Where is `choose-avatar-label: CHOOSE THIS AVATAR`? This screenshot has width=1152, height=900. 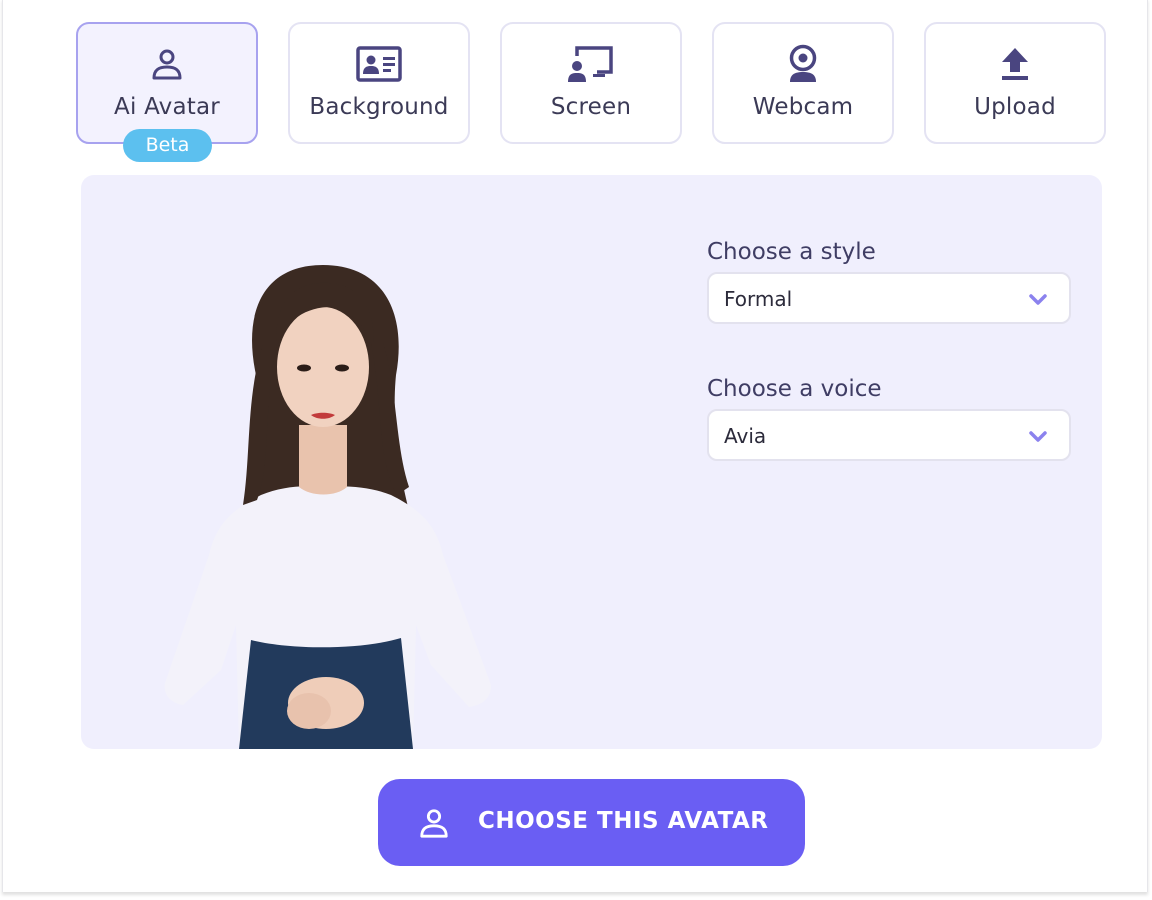
choose-avatar-label: CHOOSE THIS AVATAR is located at coordinates (623, 821).